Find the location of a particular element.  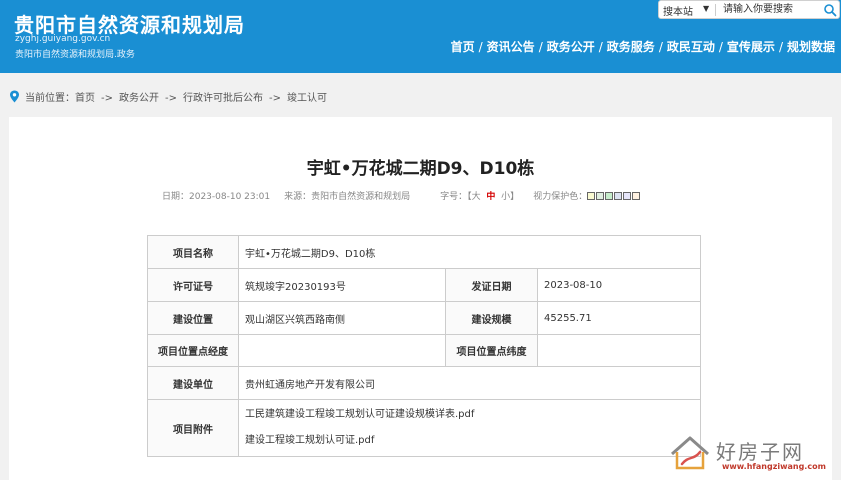

longitude-label: 项目位置点经度 is located at coordinates (193, 350).